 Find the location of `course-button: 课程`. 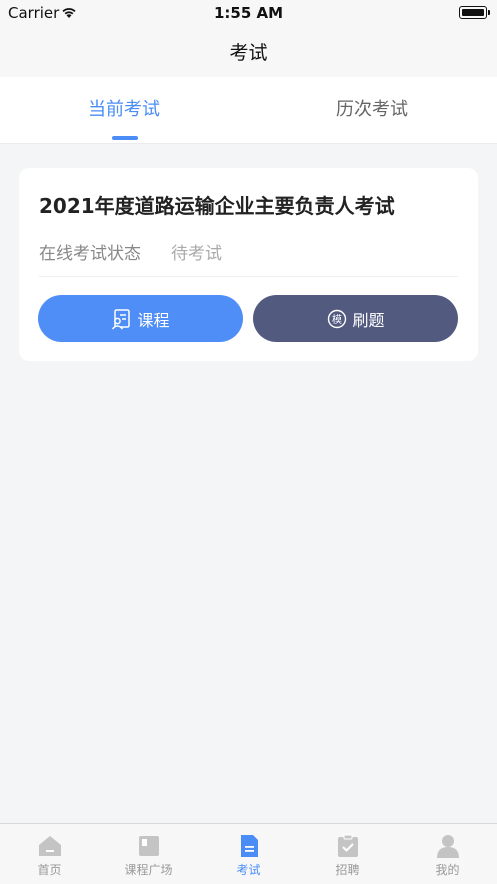

course-button: 课程 is located at coordinates (140, 318).